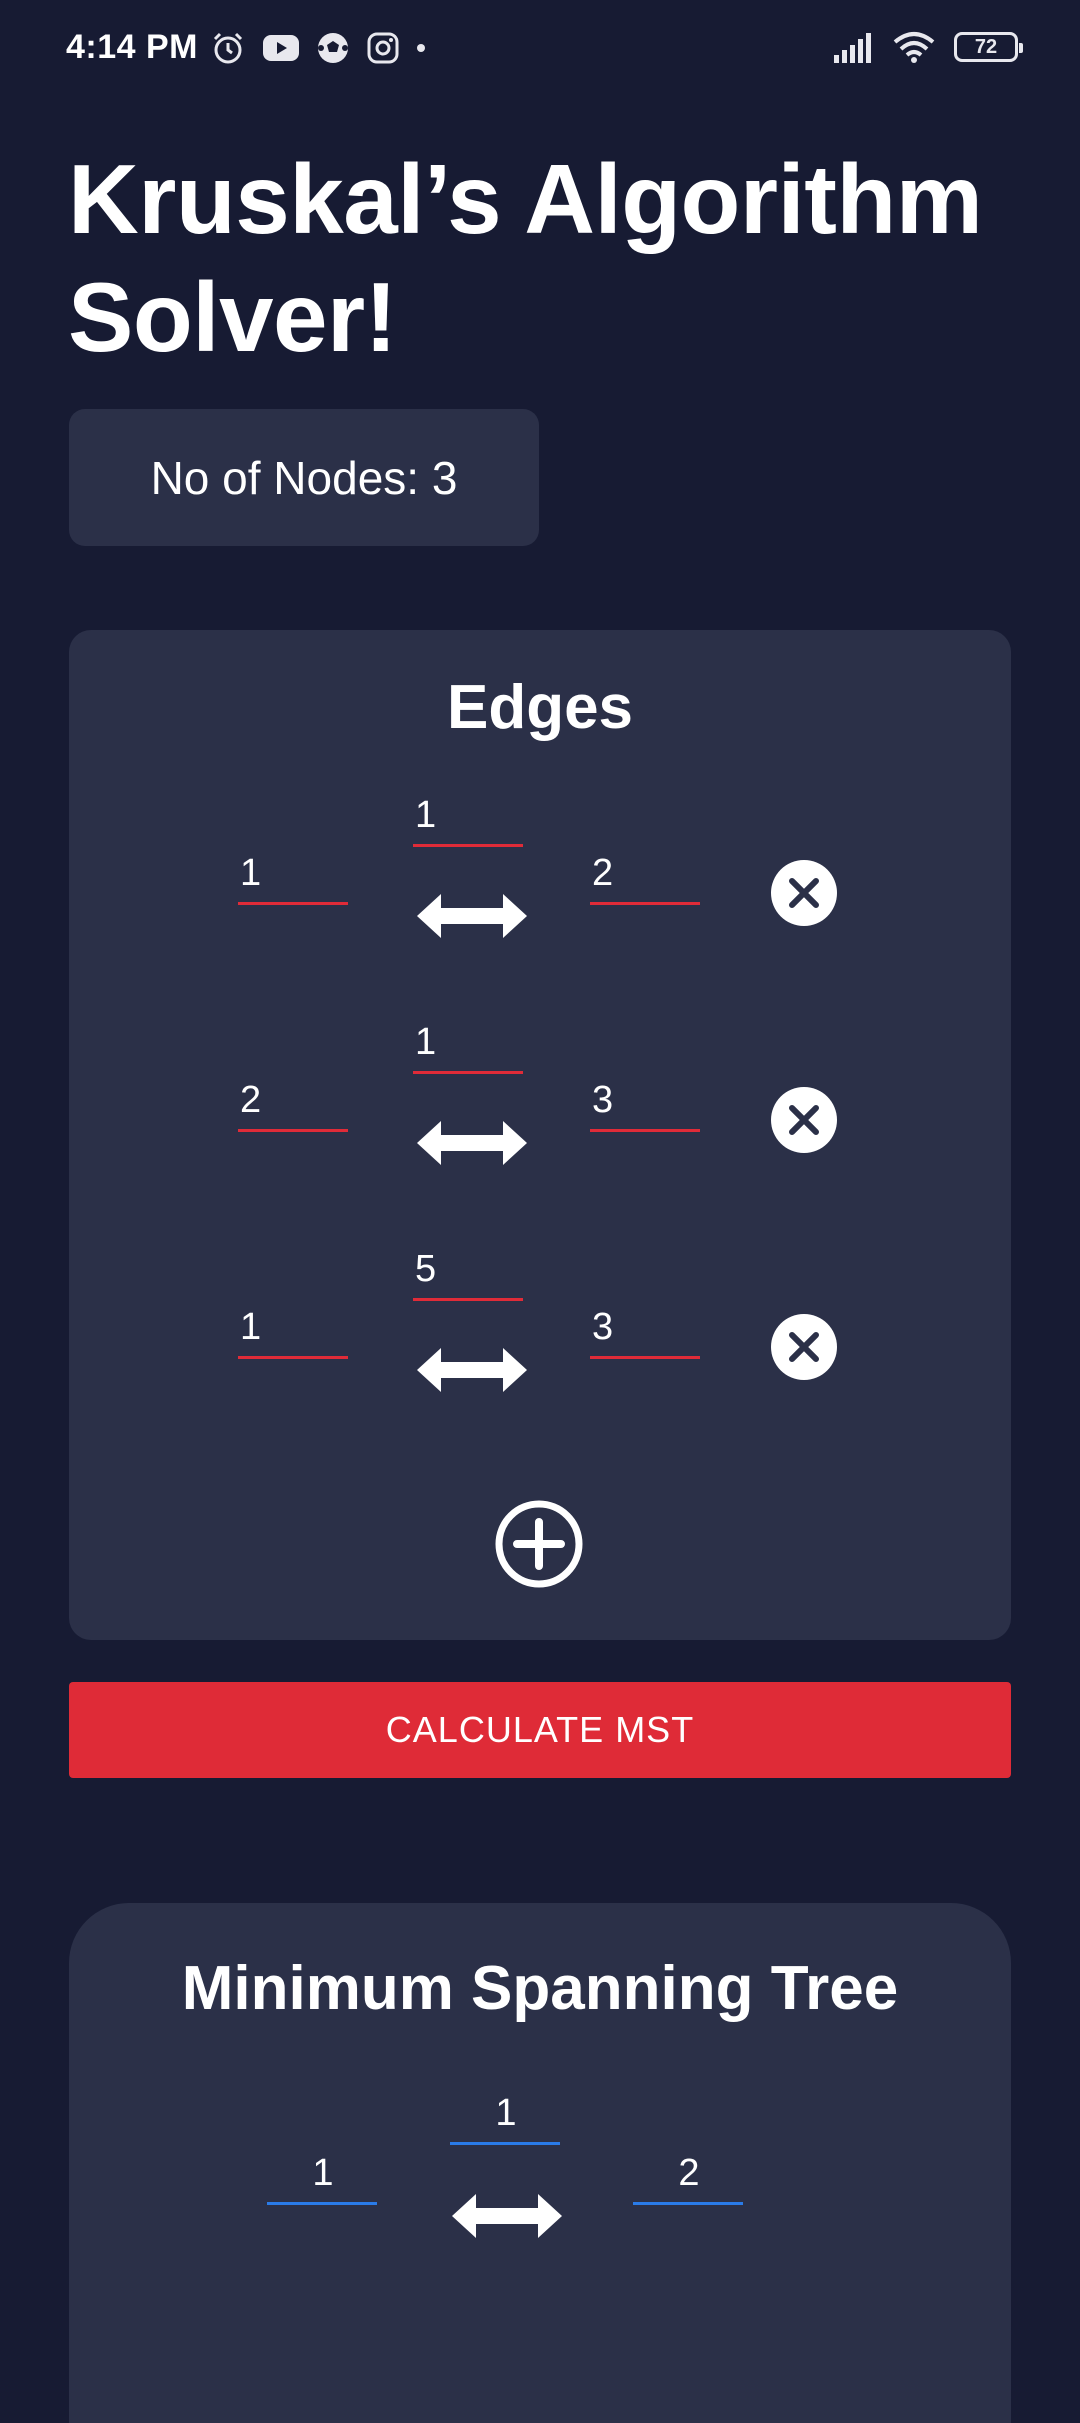 The width and height of the screenshot is (1080, 2423). Describe the element at coordinates (914, 47) in the screenshot. I see `wifi-icon` at that location.